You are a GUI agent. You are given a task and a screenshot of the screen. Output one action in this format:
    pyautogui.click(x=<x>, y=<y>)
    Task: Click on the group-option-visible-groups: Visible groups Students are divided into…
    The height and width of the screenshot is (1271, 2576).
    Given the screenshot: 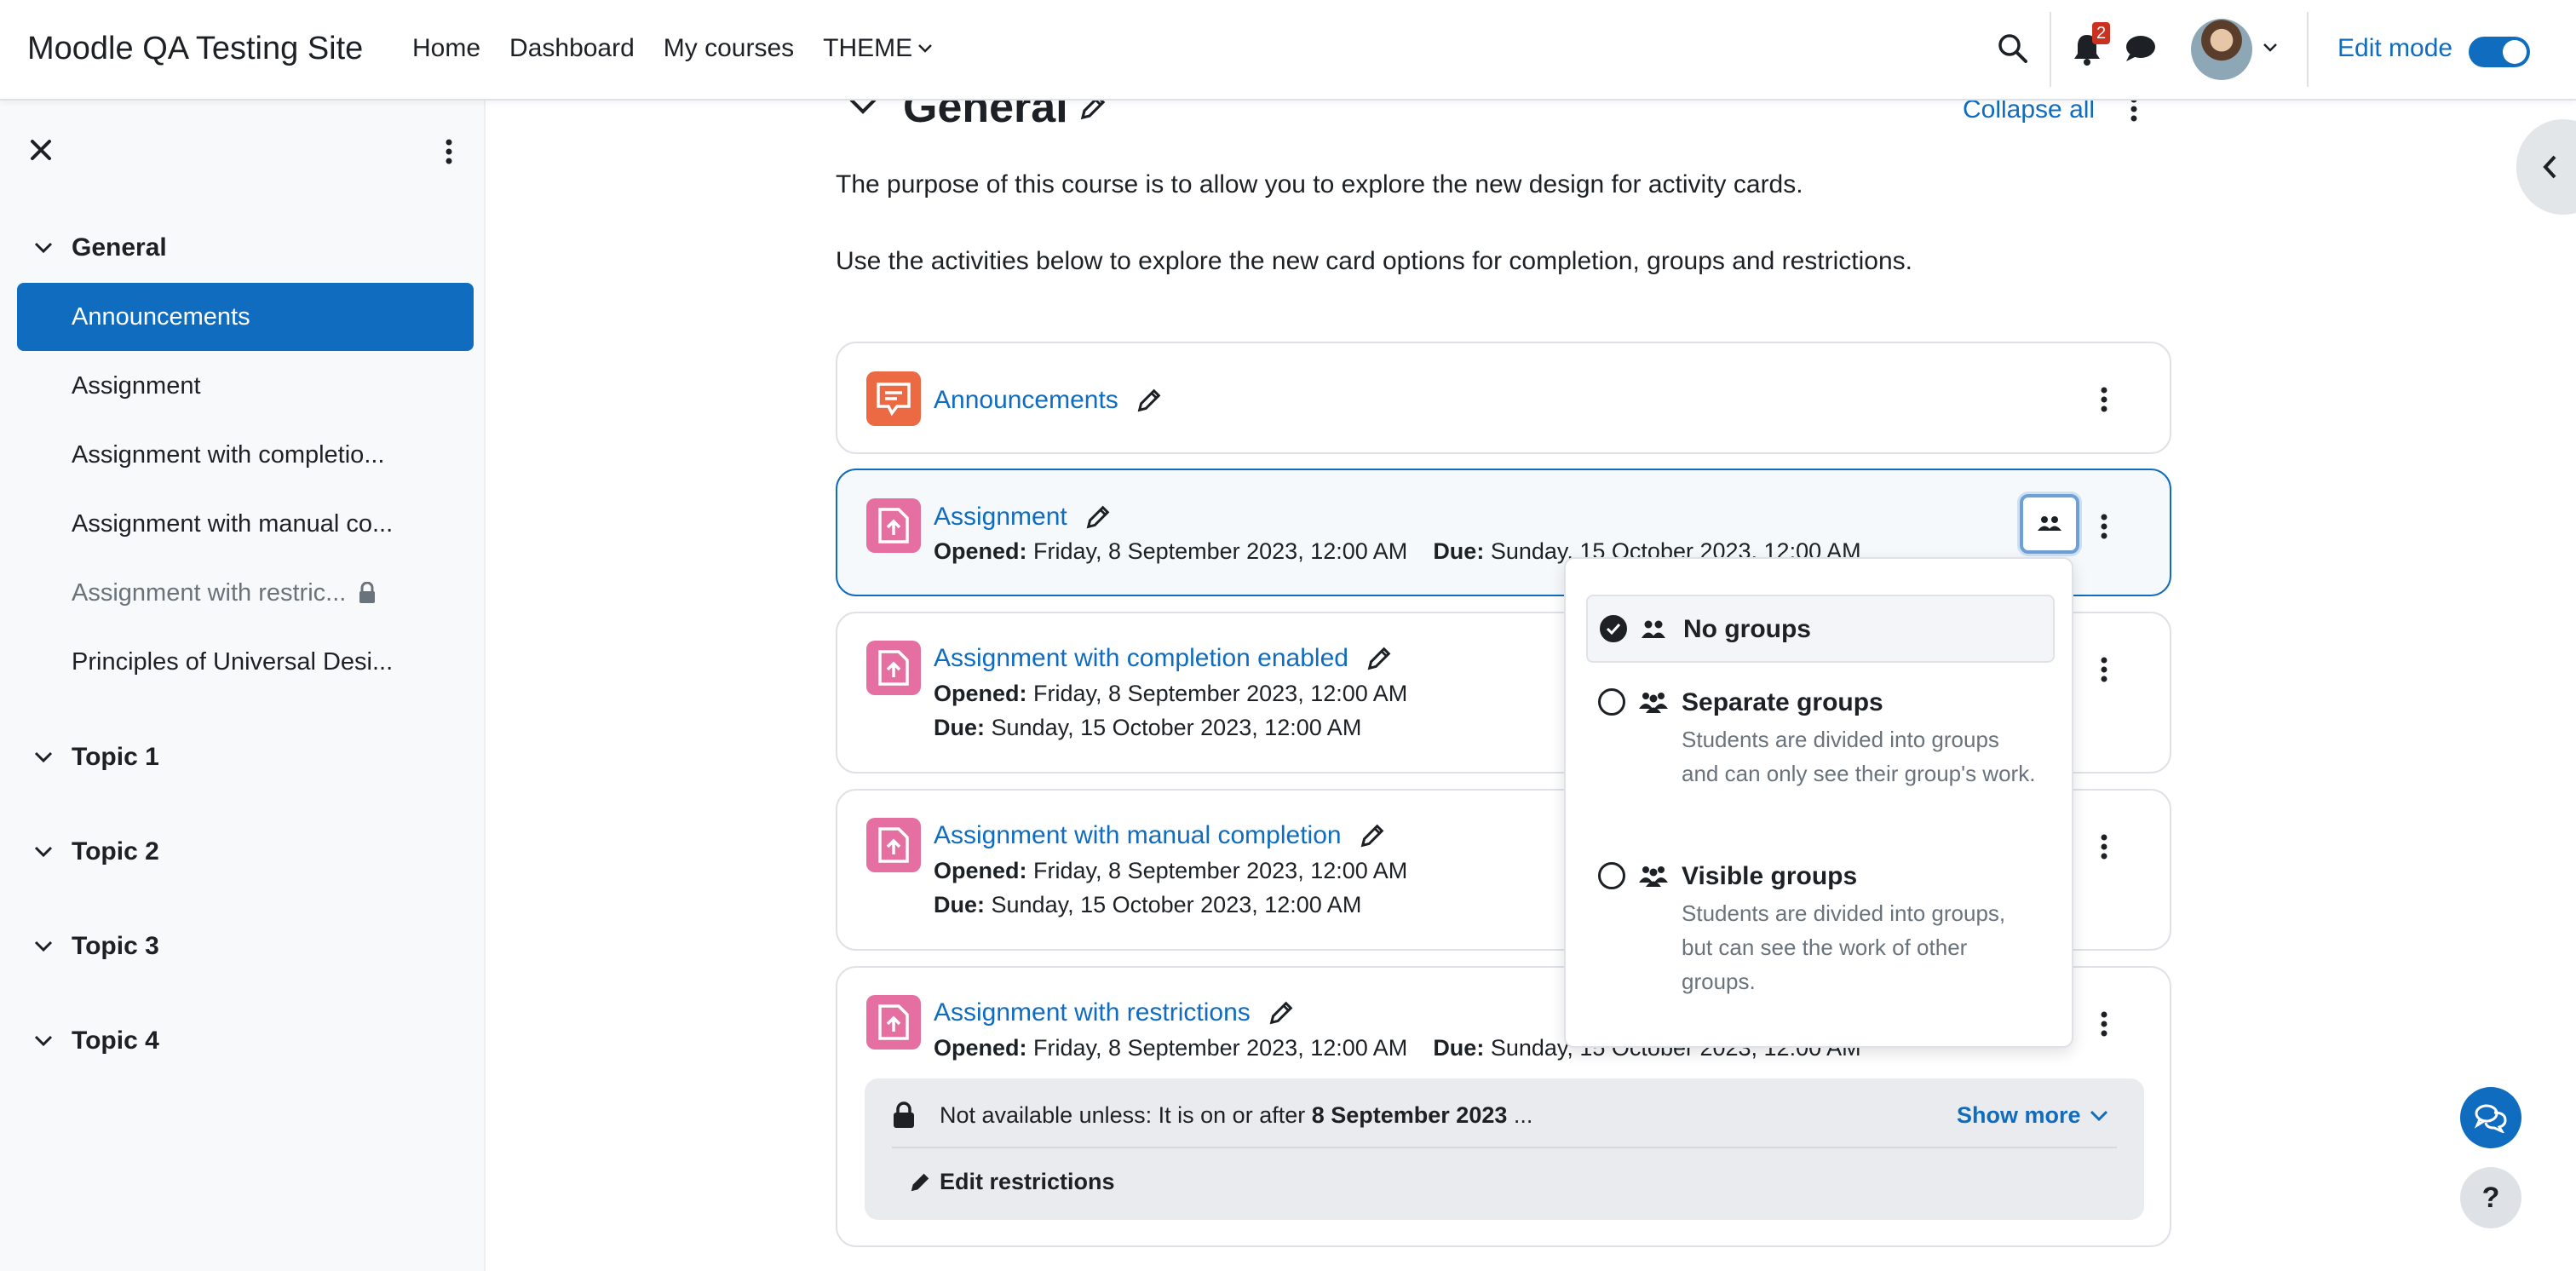 What is the action you would take?
    pyautogui.click(x=1820, y=928)
    